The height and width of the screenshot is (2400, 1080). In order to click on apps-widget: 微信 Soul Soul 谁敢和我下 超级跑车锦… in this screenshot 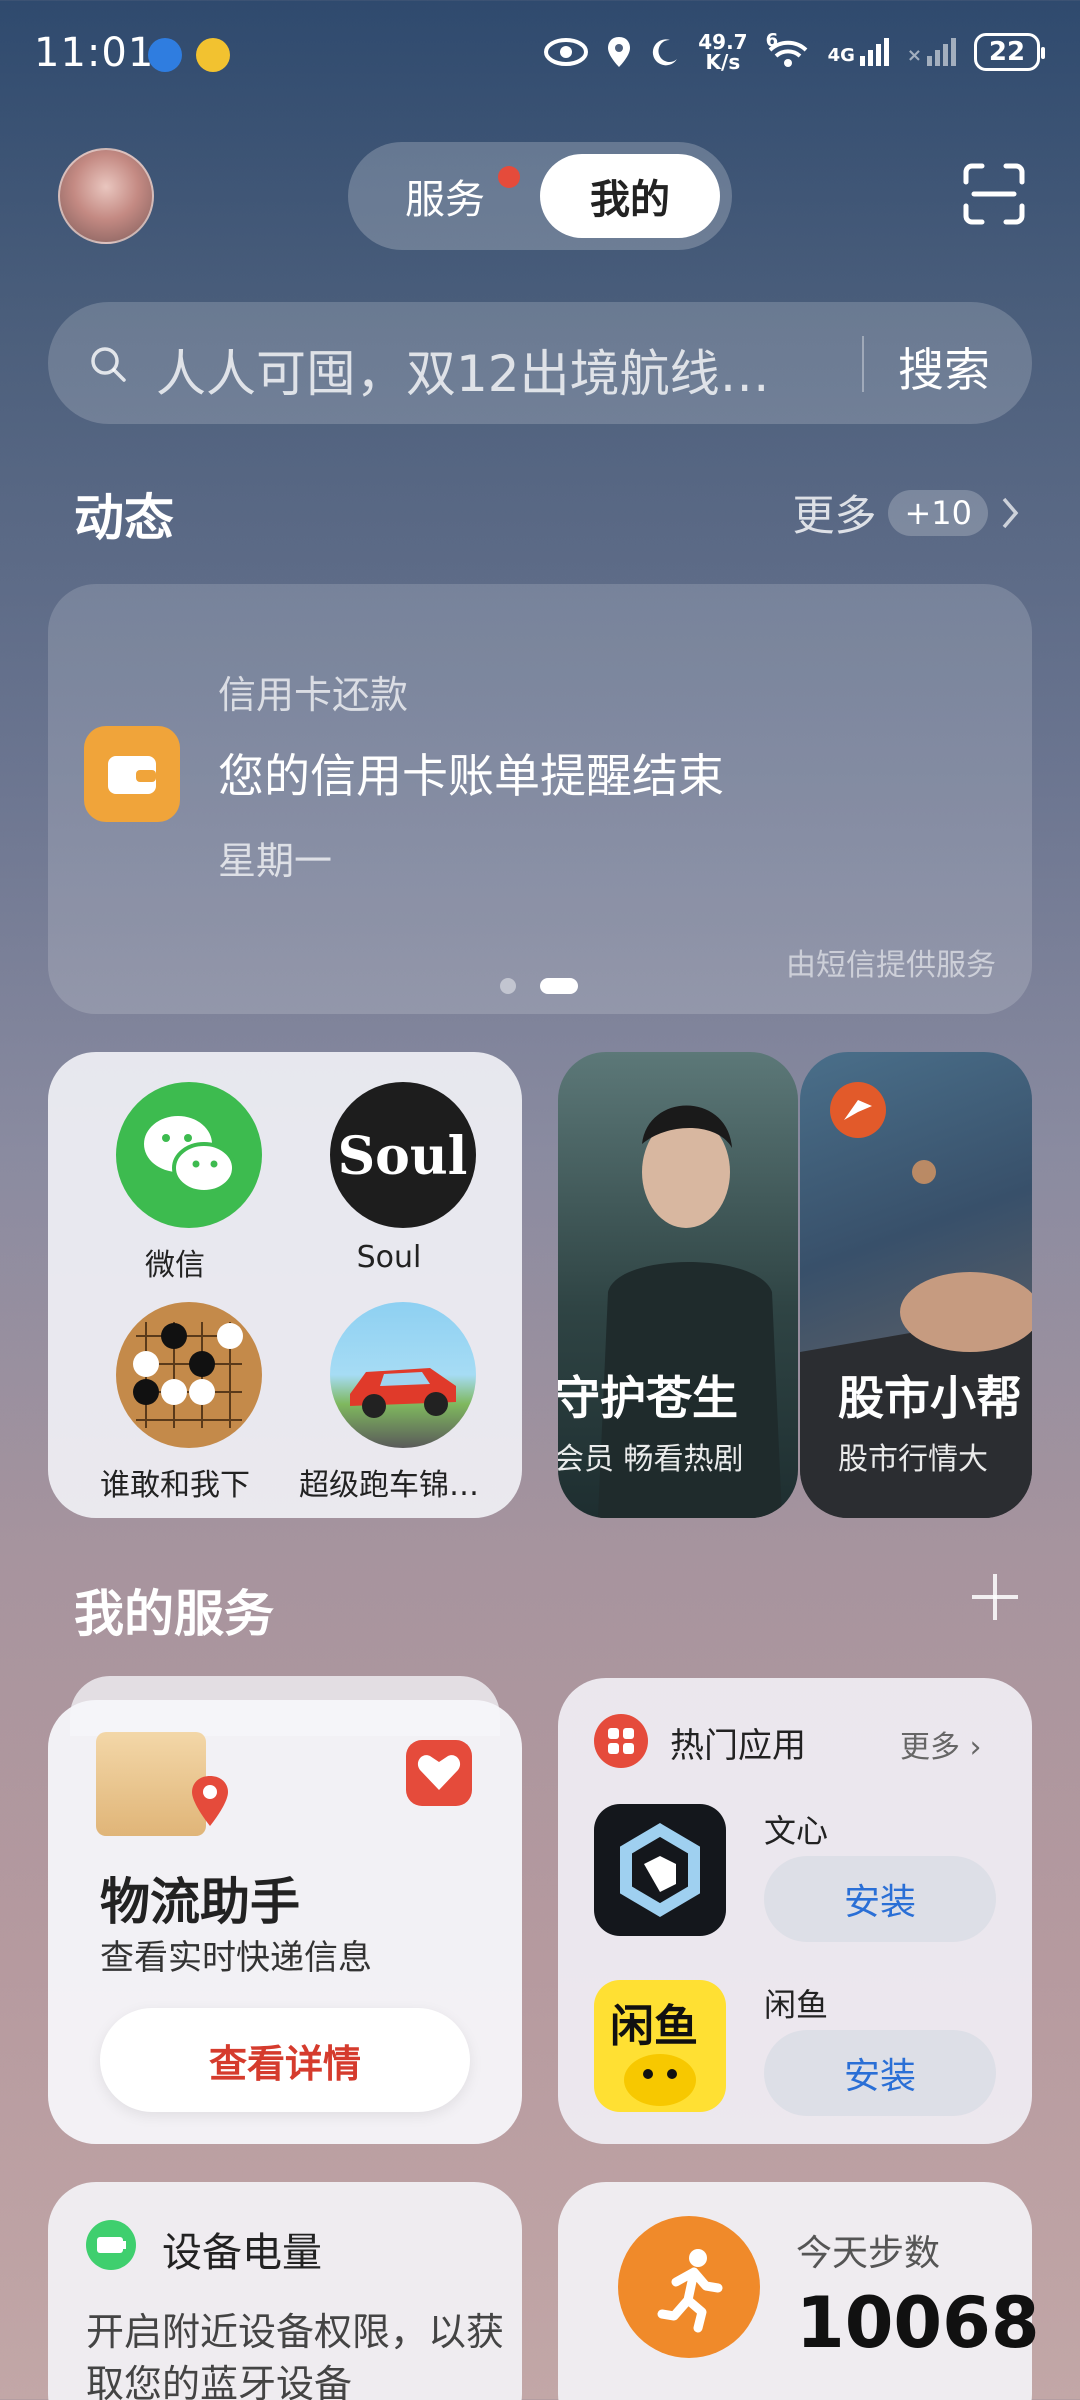, I will do `click(285, 1285)`.